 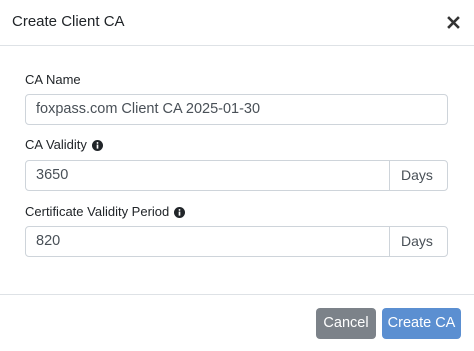 What do you see at coordinates (56, 144) in the screenshot?
I see `ca-validity-label-text: CA Validity` at bounding box center [56, 144].